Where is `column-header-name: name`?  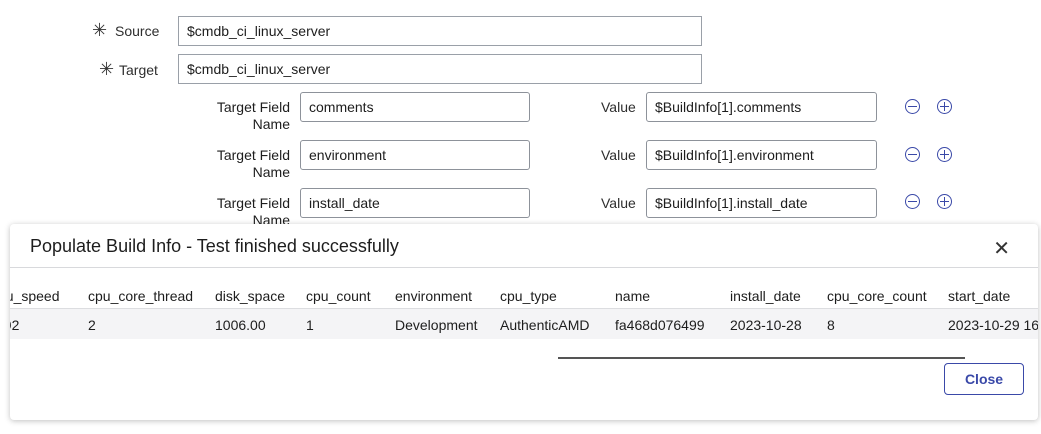 column-header-name: name is located at coordinates (632, 296).